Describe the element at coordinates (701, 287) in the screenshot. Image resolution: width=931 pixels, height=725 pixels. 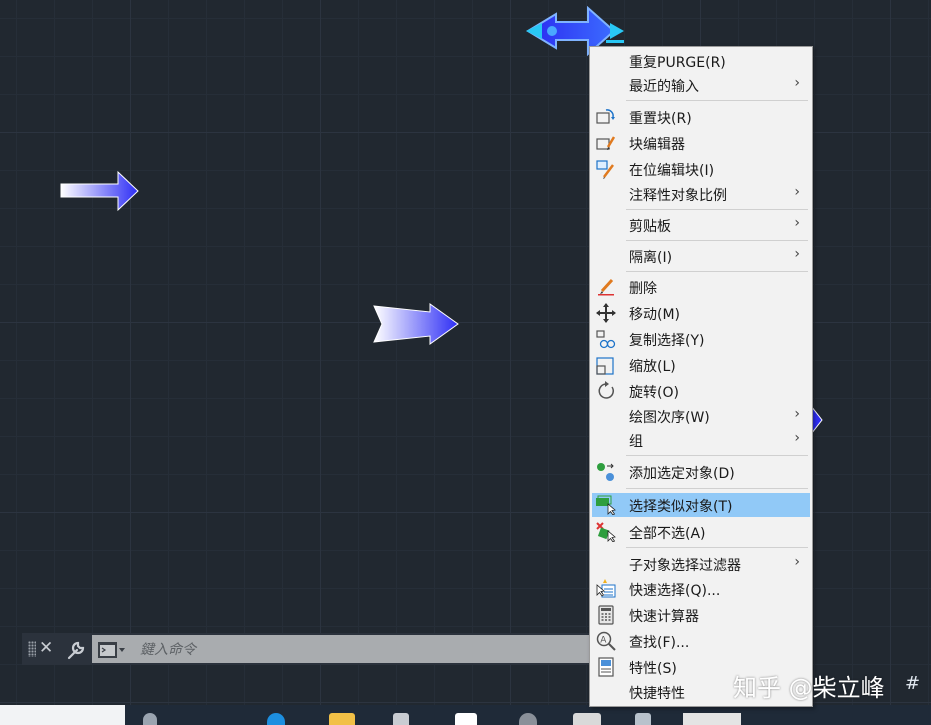
I see `menu-item-erase: 删除` at that location.